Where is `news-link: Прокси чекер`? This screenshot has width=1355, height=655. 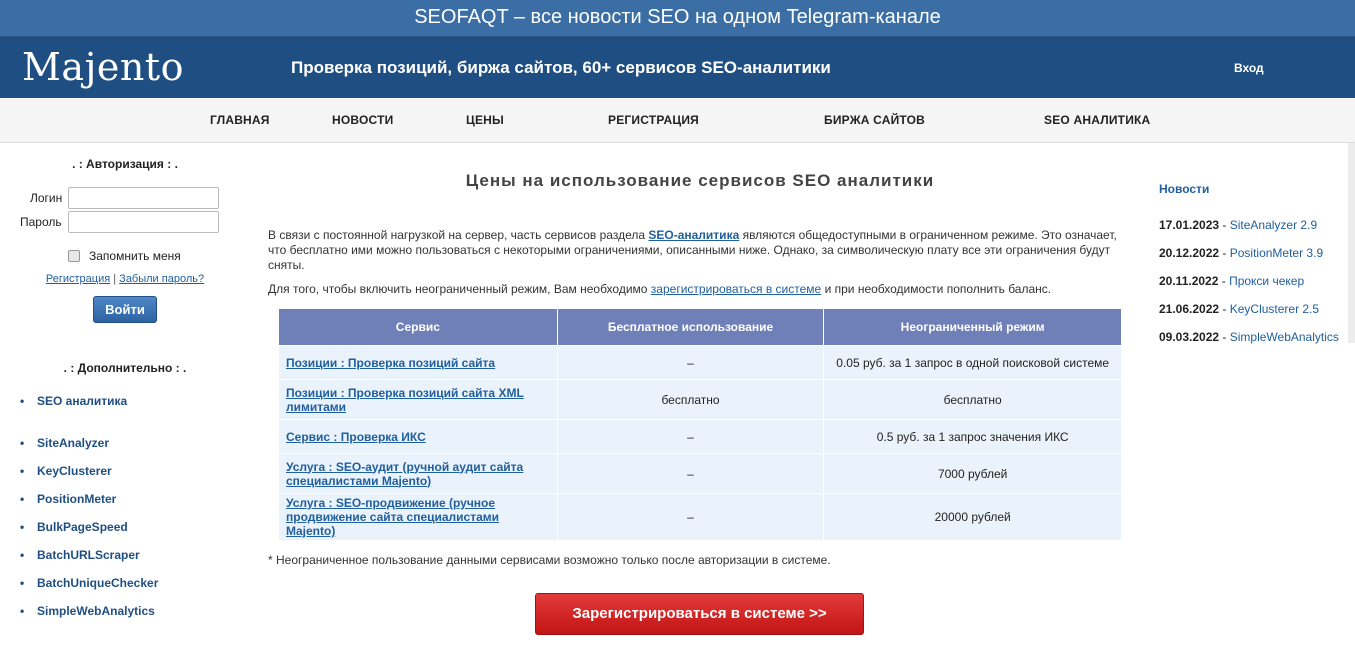 news-link: Прокси чекер is located at coordinates (1266, 281).